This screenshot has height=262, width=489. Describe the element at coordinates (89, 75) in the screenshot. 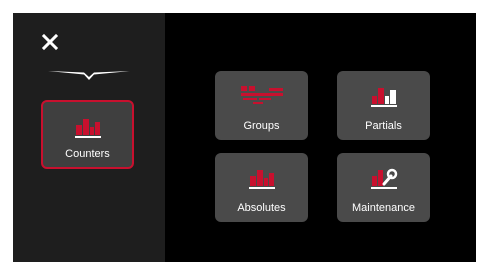

I see `brand-logo-icon` at that location.